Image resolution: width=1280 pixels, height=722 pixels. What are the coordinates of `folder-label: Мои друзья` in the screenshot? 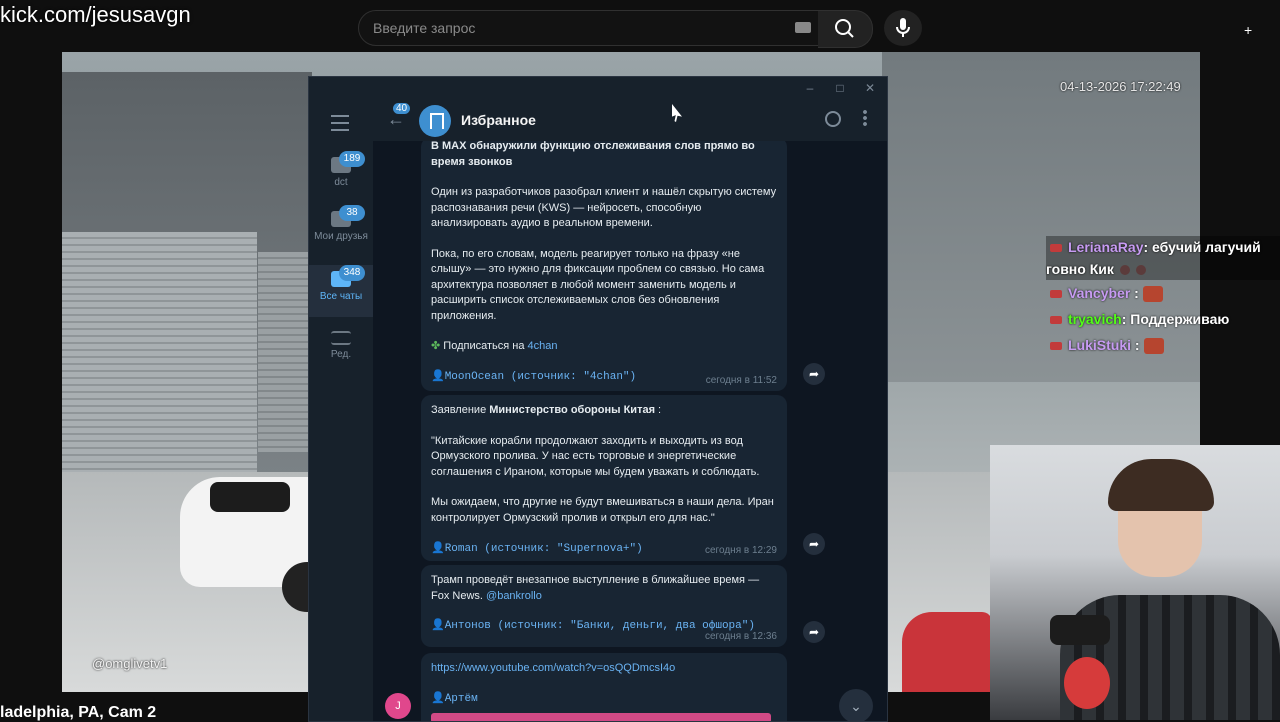 It's located at (341, 236).